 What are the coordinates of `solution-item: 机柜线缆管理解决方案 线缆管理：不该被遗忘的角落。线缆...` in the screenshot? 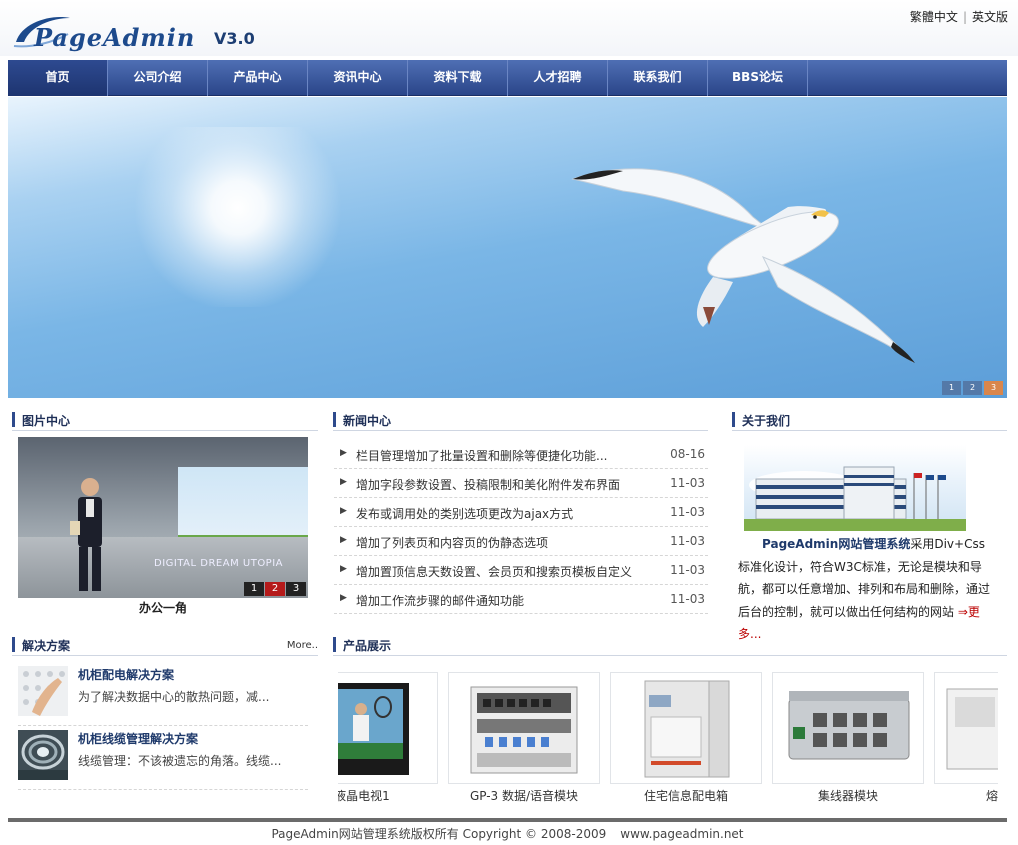 It's located at (163, 760).